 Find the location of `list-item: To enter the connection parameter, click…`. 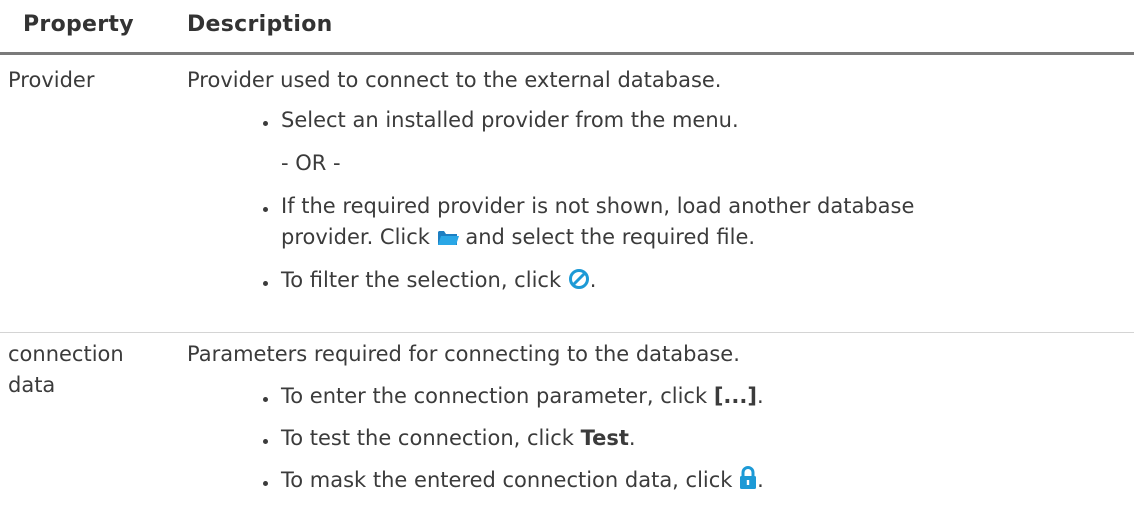

list-item: To enter the connection parameter, click… is located at coordinates (684, 396).